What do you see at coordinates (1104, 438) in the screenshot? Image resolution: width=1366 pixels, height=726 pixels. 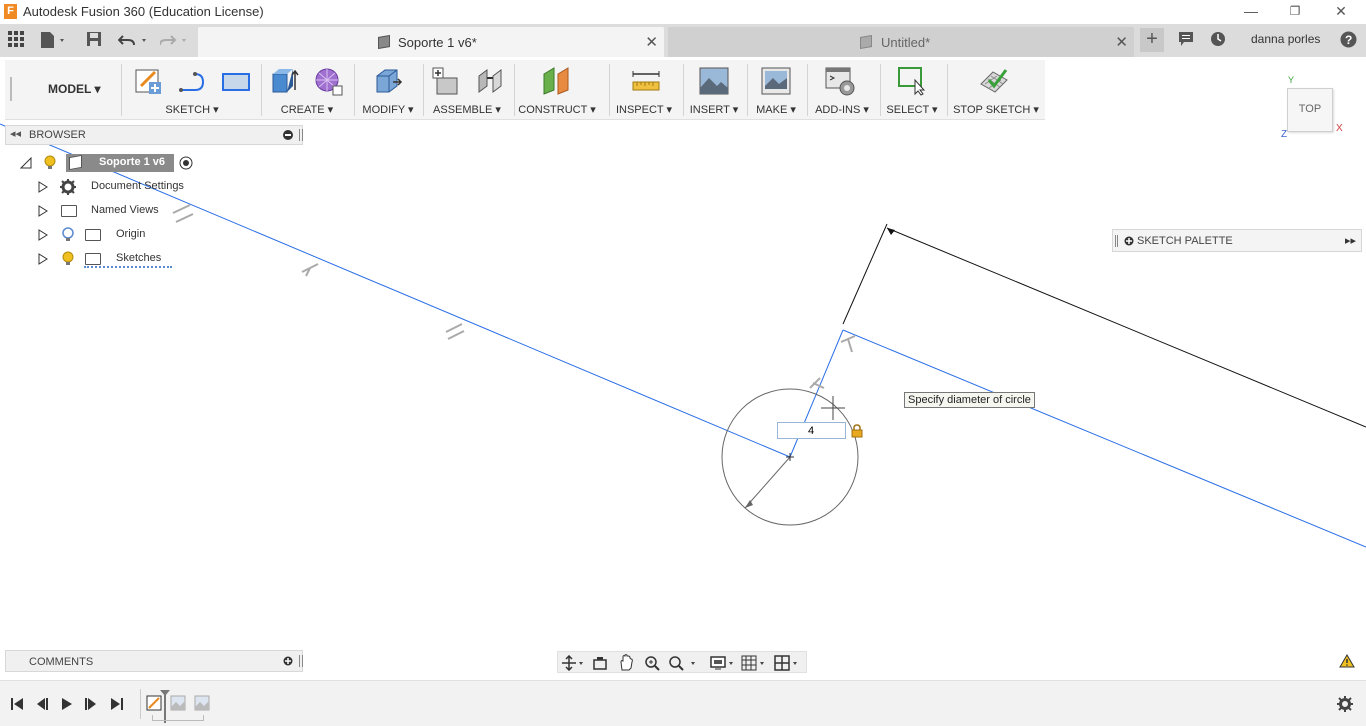 I see `sketch-line` at bounding box center [1104, 438].